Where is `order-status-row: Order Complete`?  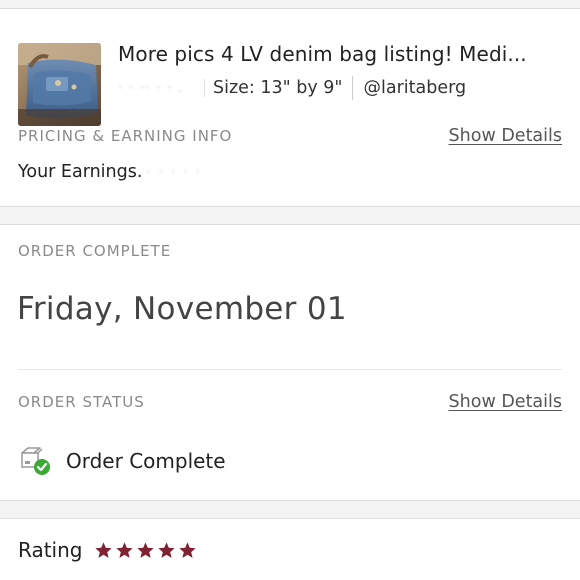 order-status-row: Order Complete is located at coordinates (122, 461).